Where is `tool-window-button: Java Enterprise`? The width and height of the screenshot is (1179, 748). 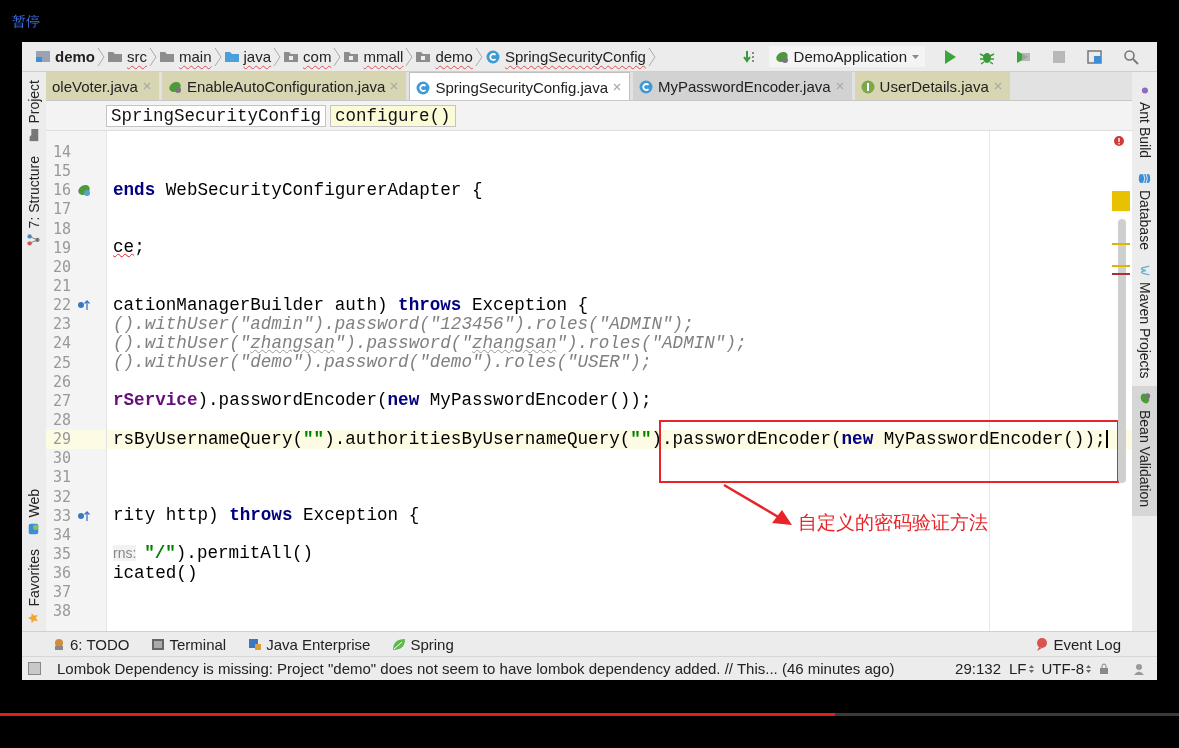
tool-window-button: Java Enterprise is located at coordinates (309, 644).